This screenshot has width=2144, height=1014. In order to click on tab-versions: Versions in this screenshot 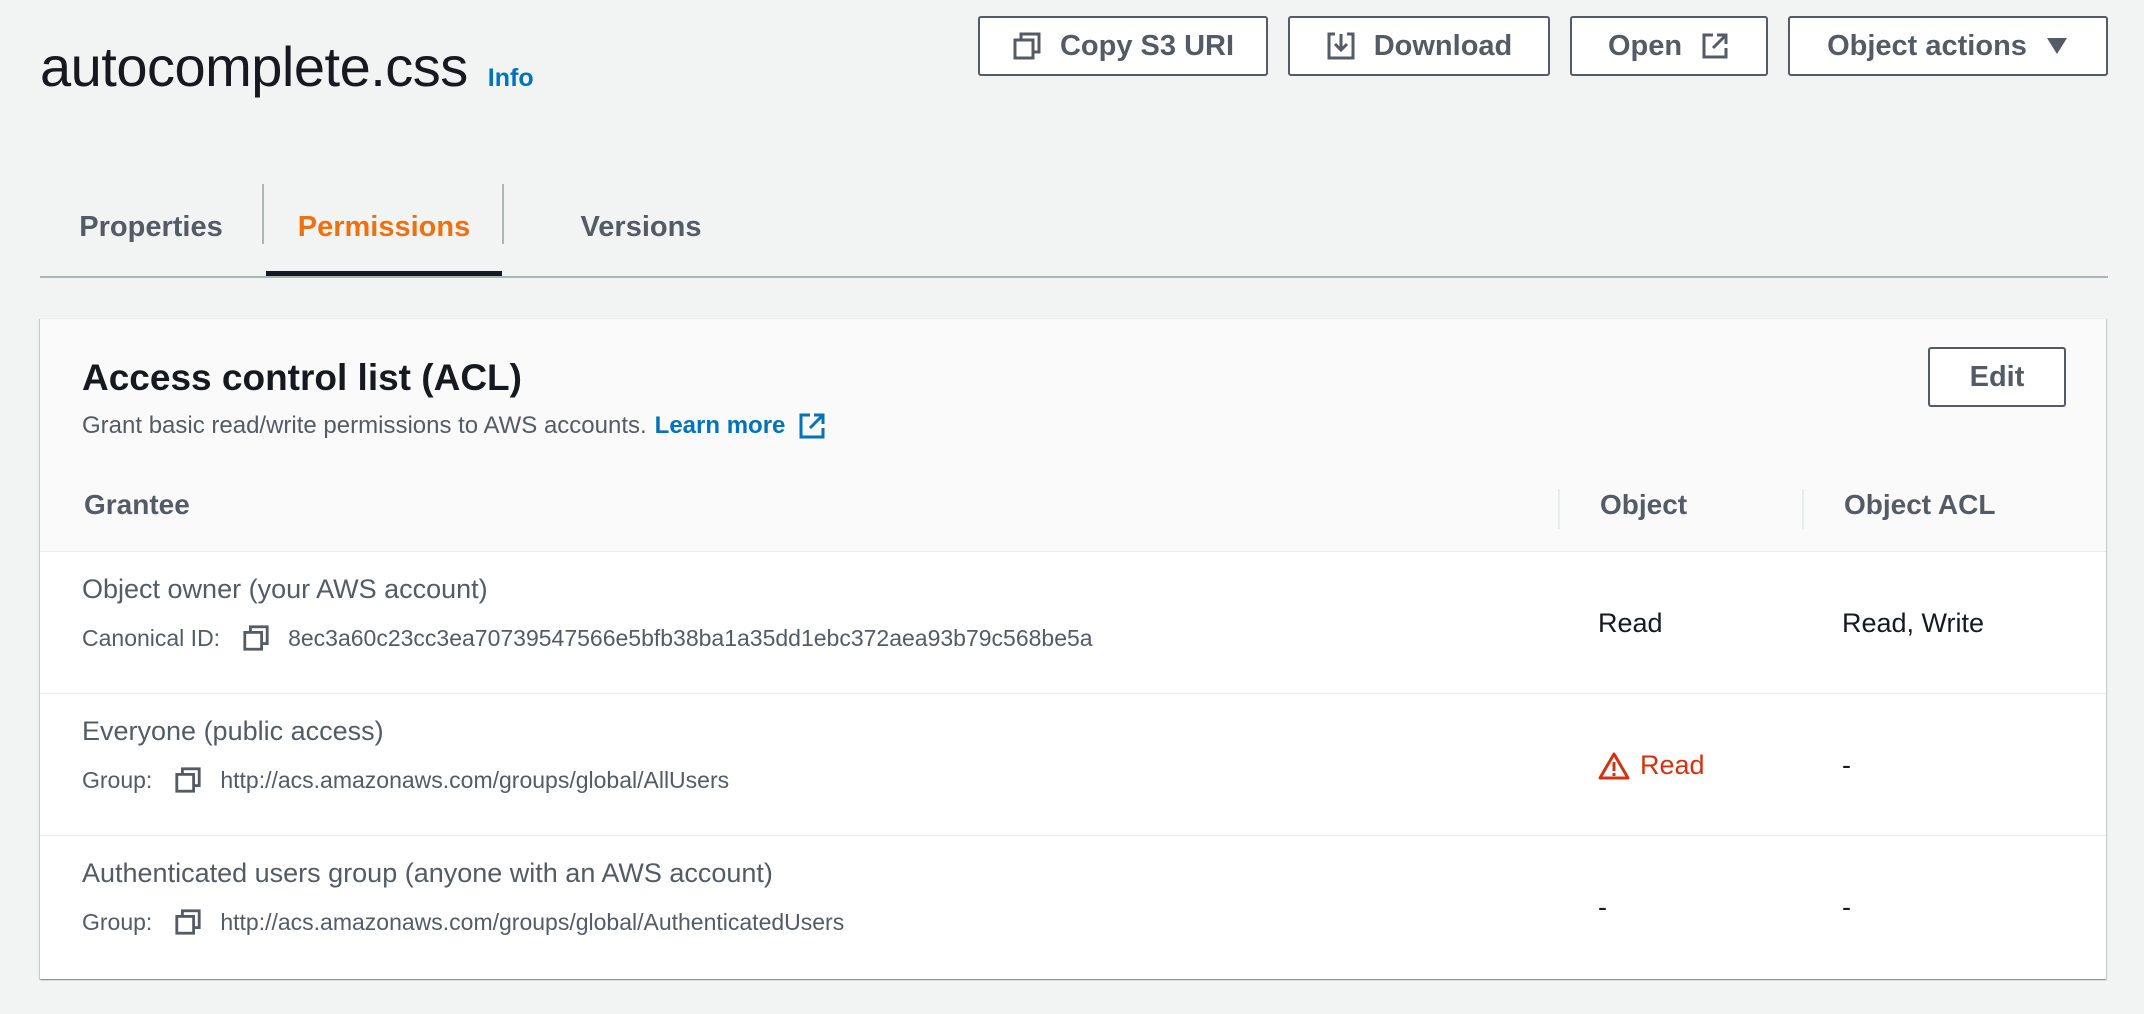, I will do `click(641, 227)`.